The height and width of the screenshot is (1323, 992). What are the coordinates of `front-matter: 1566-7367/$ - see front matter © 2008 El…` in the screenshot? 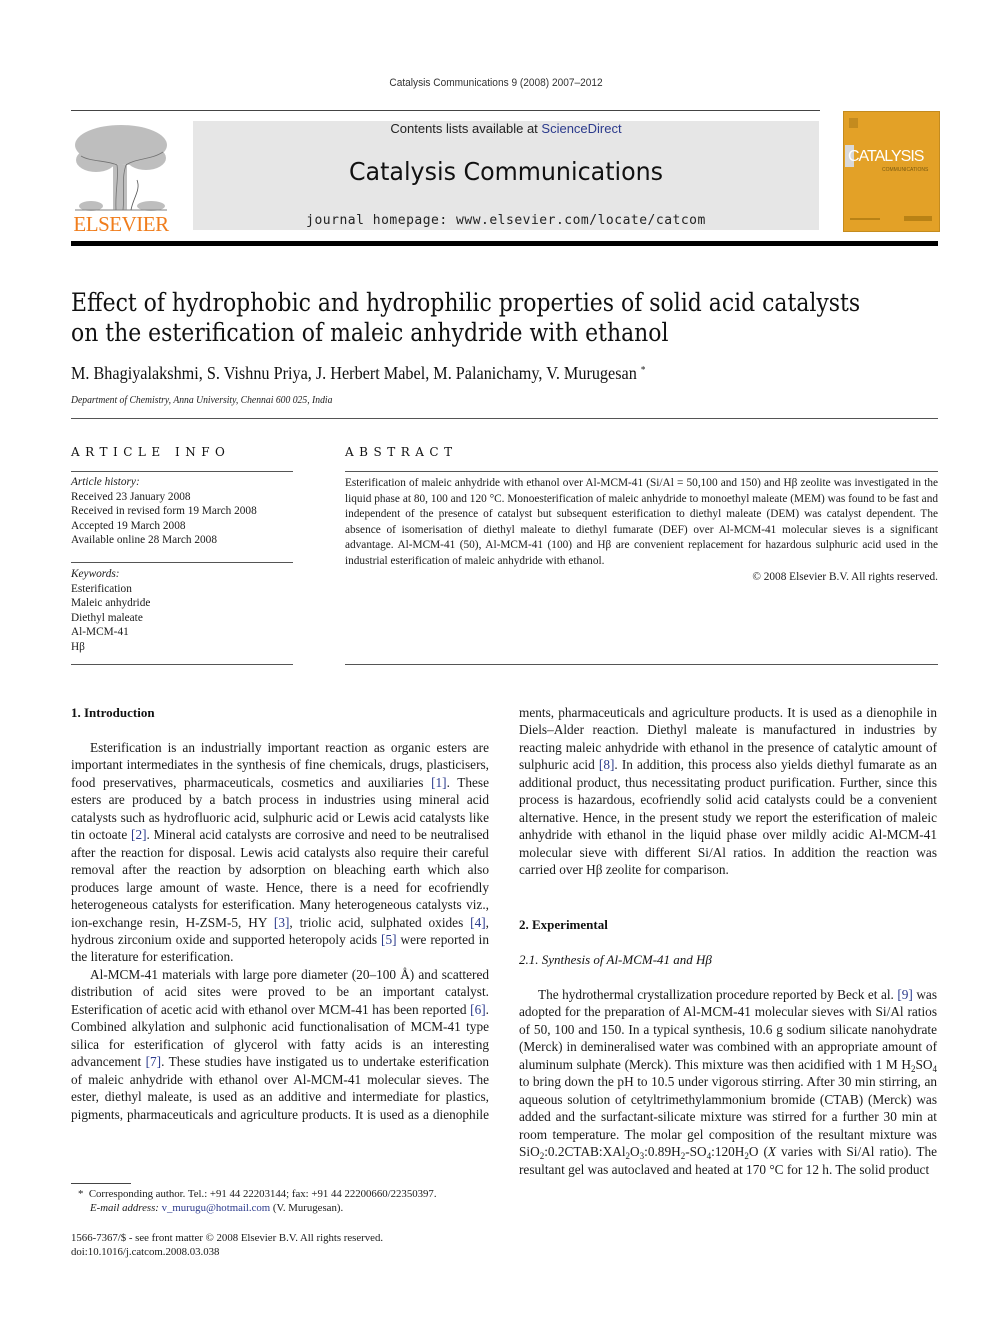 It's located at (281, 1245).